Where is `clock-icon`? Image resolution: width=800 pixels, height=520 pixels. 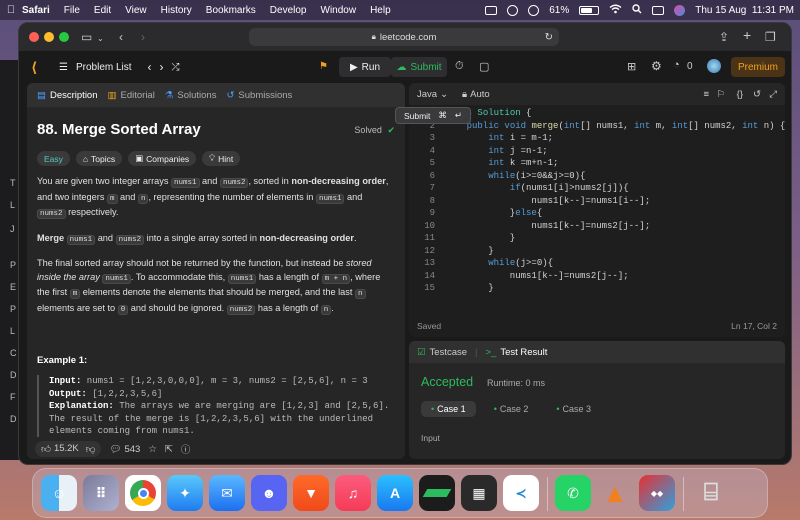
clock-icon is located at coordinates (513, 10).